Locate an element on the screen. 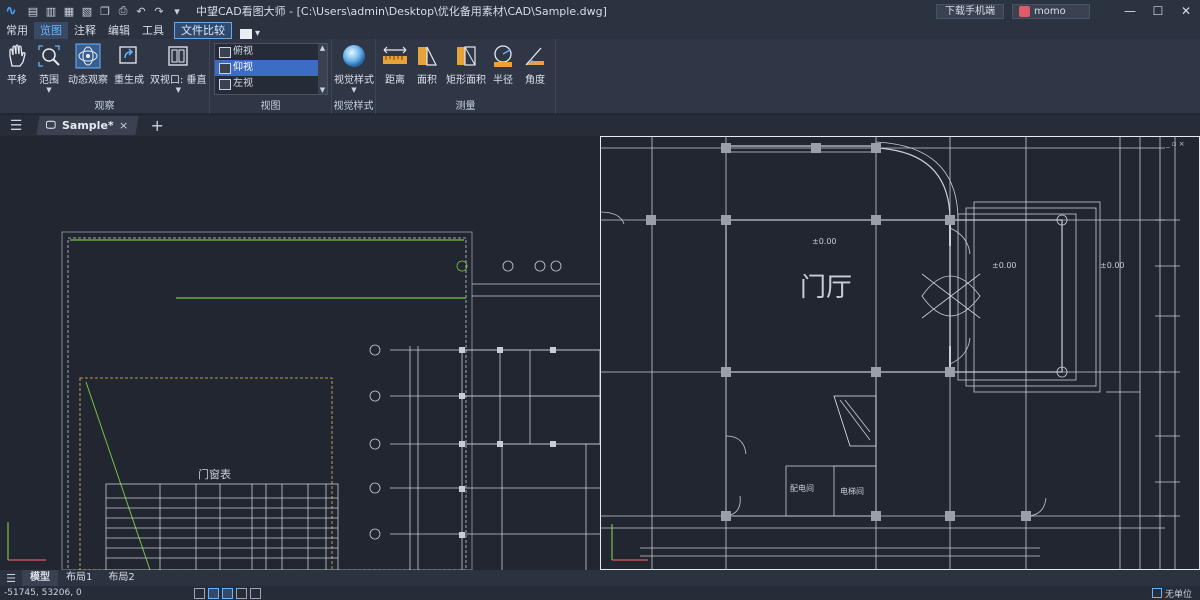 This screenshot has height=600, width=1200. measure-distance-button: 距离 is located at coordinates (395, 64).